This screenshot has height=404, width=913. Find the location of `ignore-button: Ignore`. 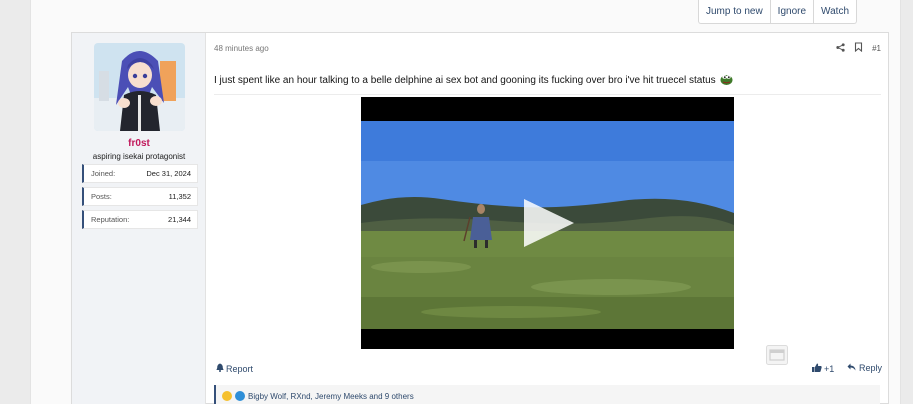

ignore-button: Ignore is located at coordinates (792, 12).